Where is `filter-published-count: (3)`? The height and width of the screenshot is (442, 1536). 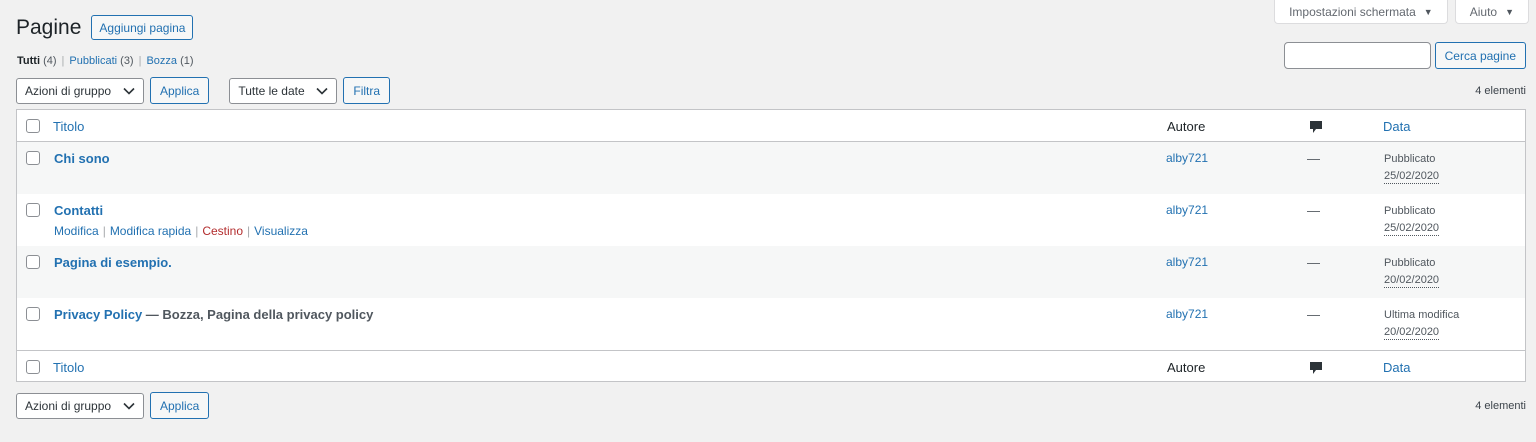 filter-published-count: (3) is located at coordinates (127, 61).